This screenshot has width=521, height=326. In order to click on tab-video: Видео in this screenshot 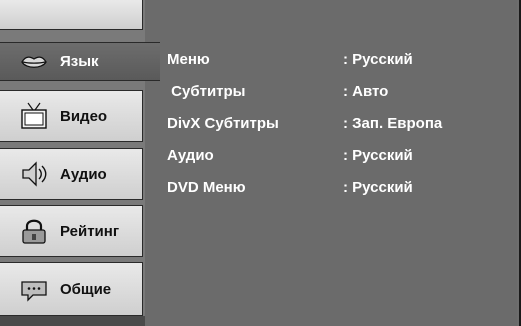, I will do `click(71, 116)`.